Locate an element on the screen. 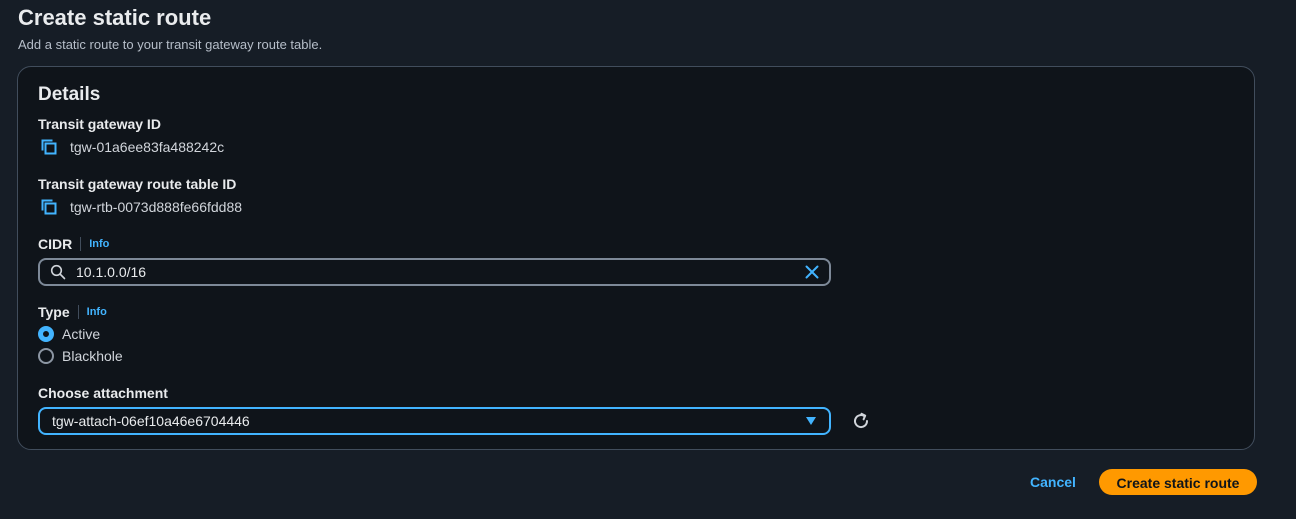 The image size is (1296, 519). type-label: Type Info is located at coordinates (72, 312).